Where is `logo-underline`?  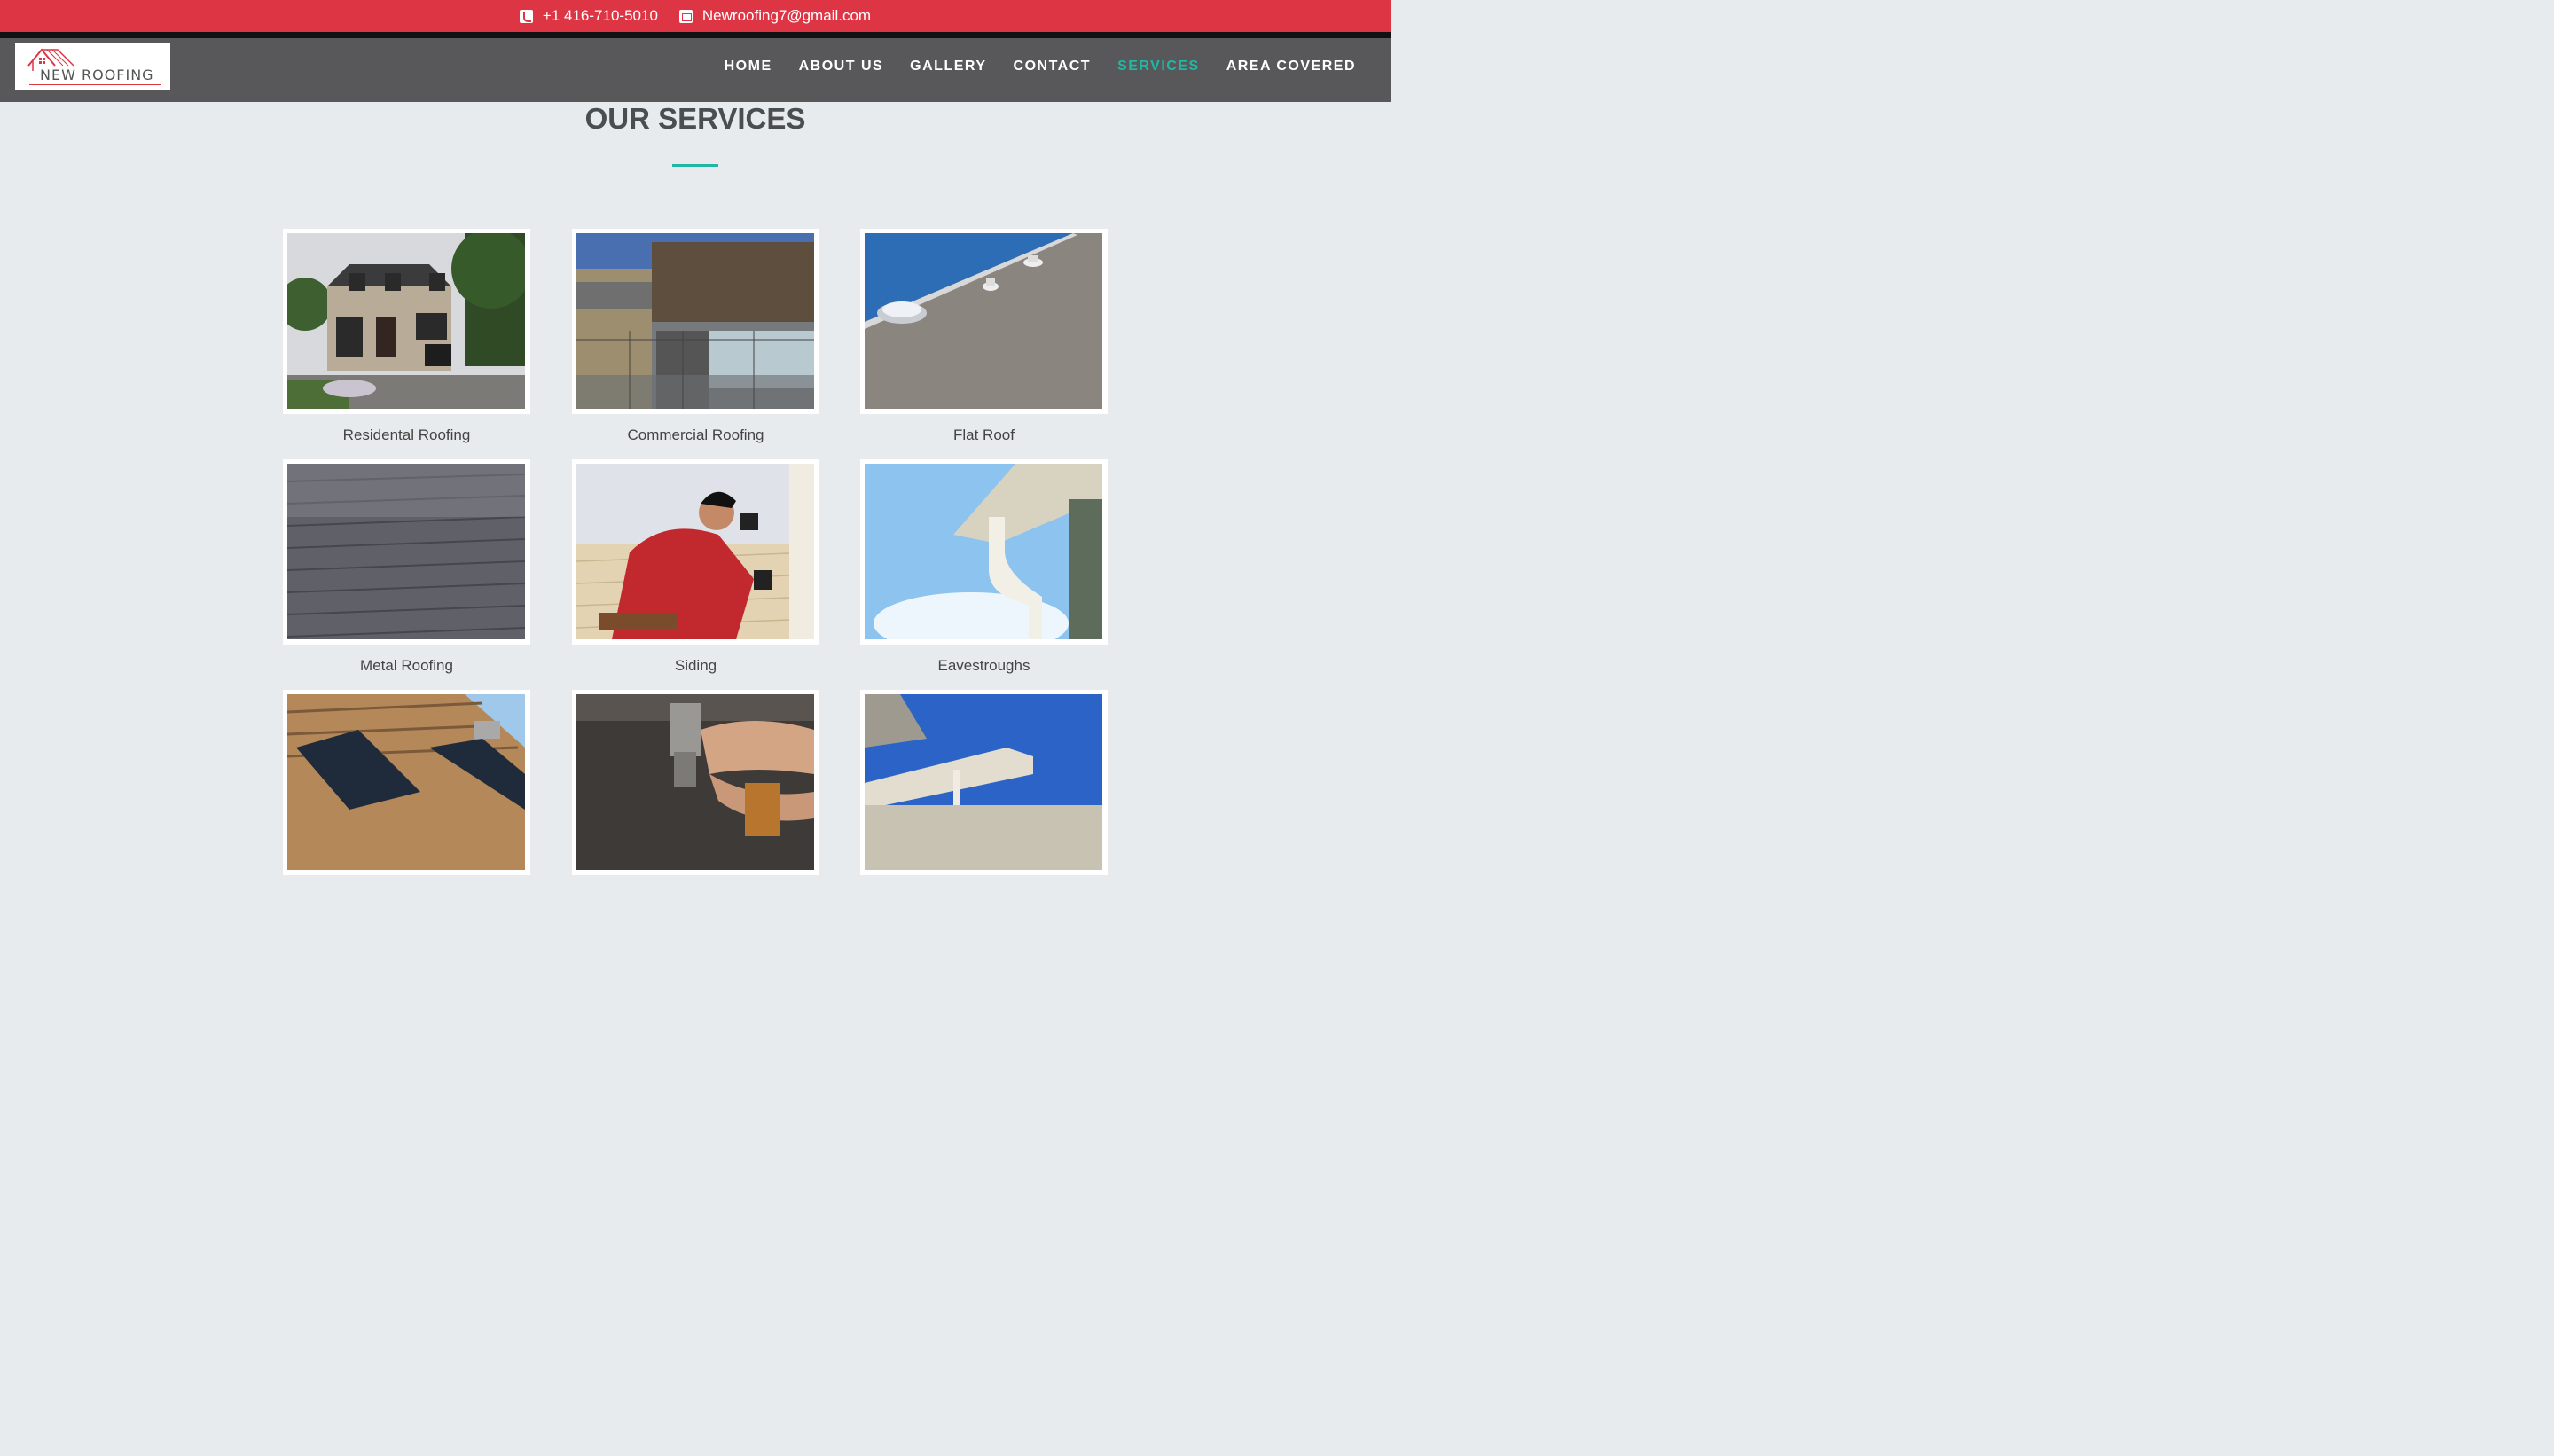
logo-underline is located at coordinates (95, 84).